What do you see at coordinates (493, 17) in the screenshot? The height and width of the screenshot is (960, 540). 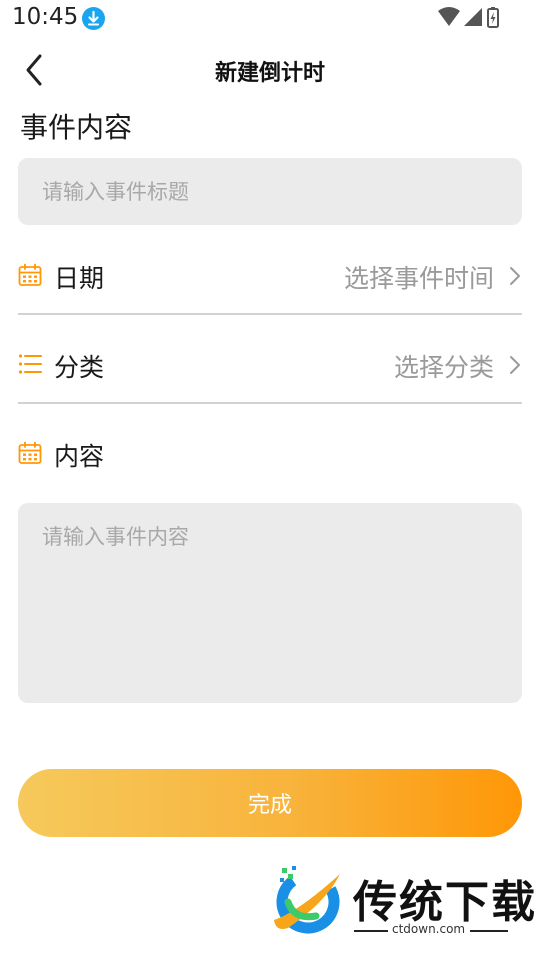 I see `battery-icon` at bounding box center [493, 17].